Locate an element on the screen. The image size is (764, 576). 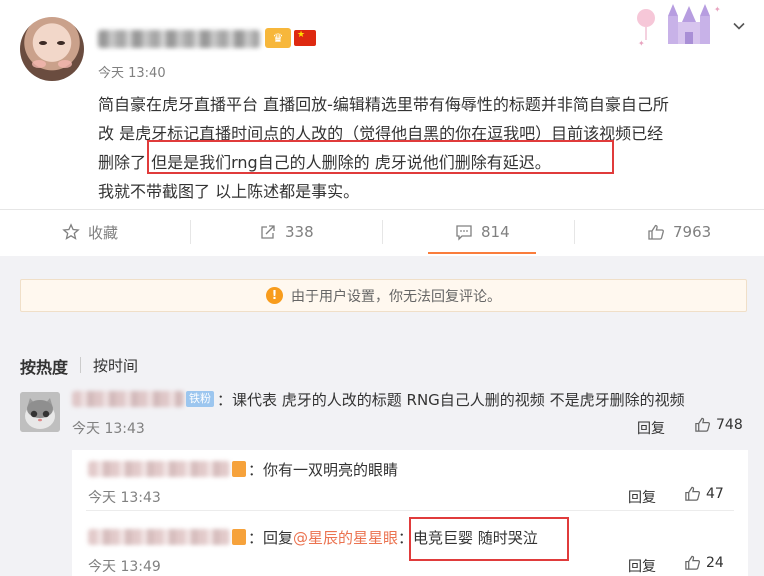
exclamation-icon: ! is located at coordinates (274, 295).